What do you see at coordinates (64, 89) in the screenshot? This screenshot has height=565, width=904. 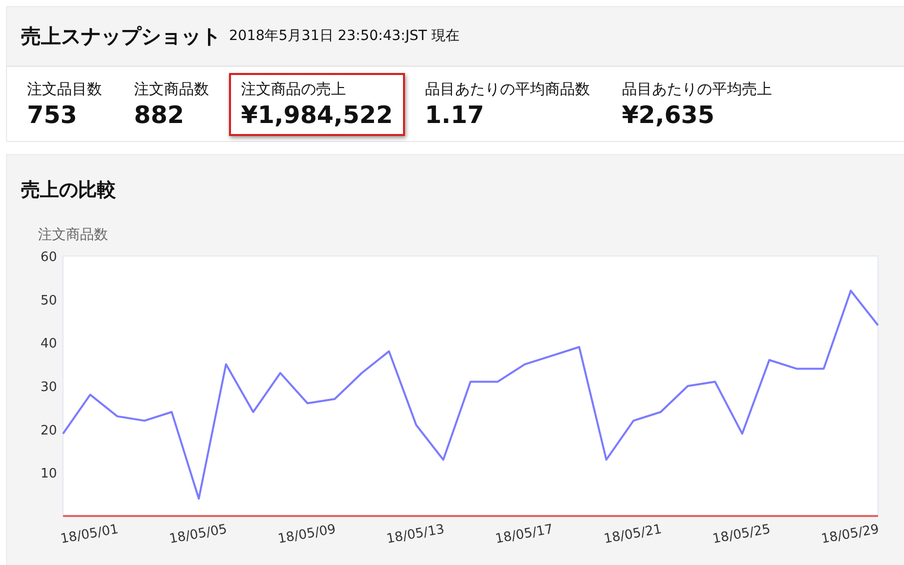 I see `metric-label: 注文品目数` at bounding box center [64, 89].